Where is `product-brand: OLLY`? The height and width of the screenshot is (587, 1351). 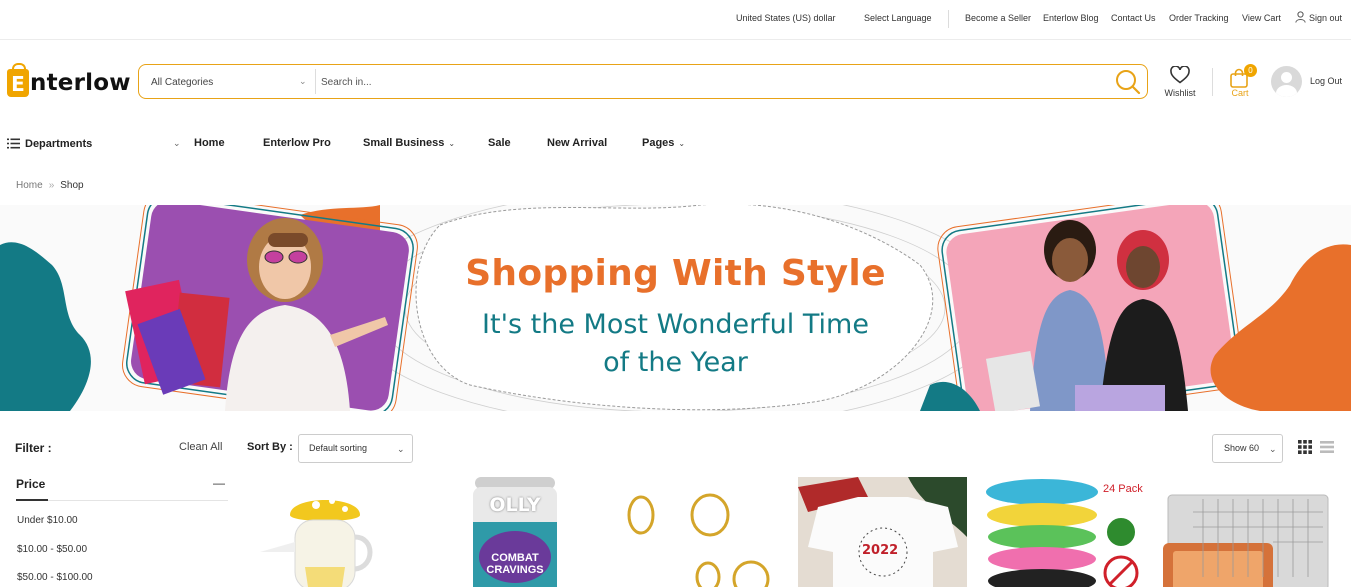 product-brand: OLLY is located at coordinates (515, 505).